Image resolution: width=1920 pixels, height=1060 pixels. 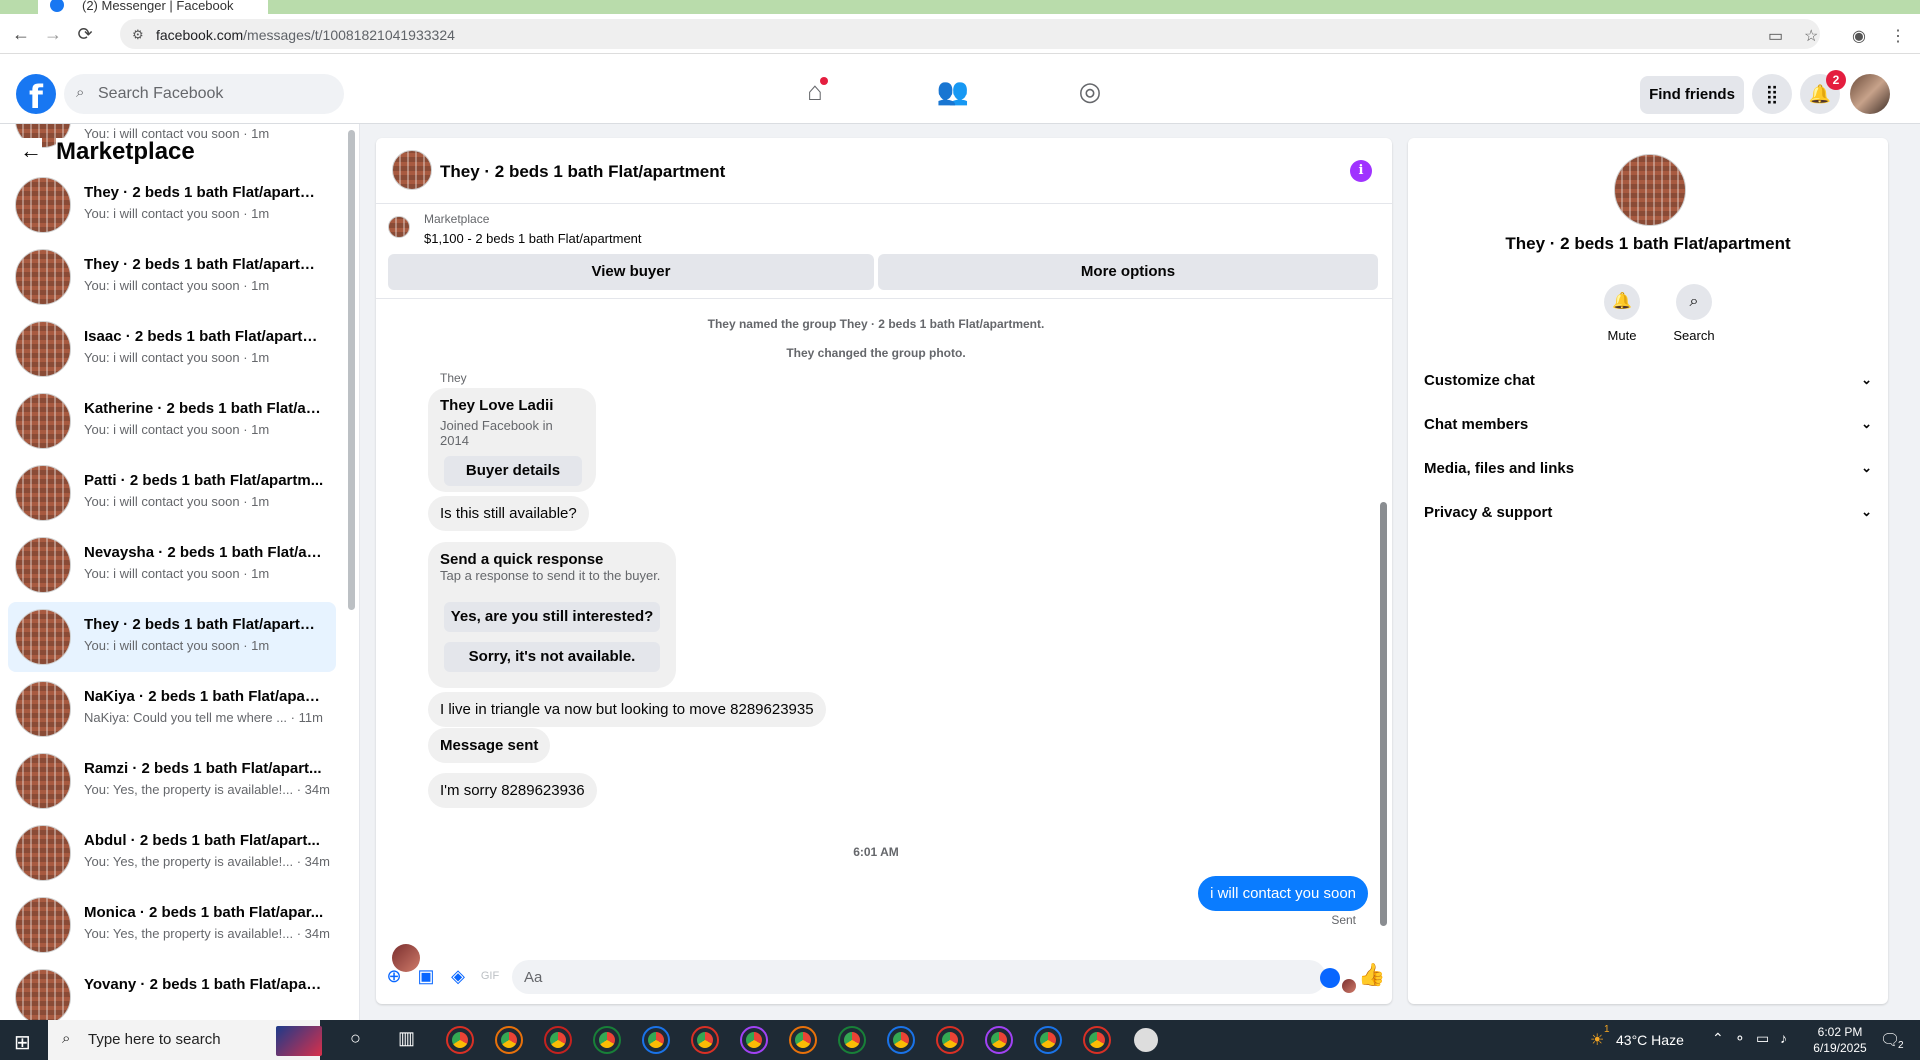 I want to click on avatar, so click(x=1870, y=94).